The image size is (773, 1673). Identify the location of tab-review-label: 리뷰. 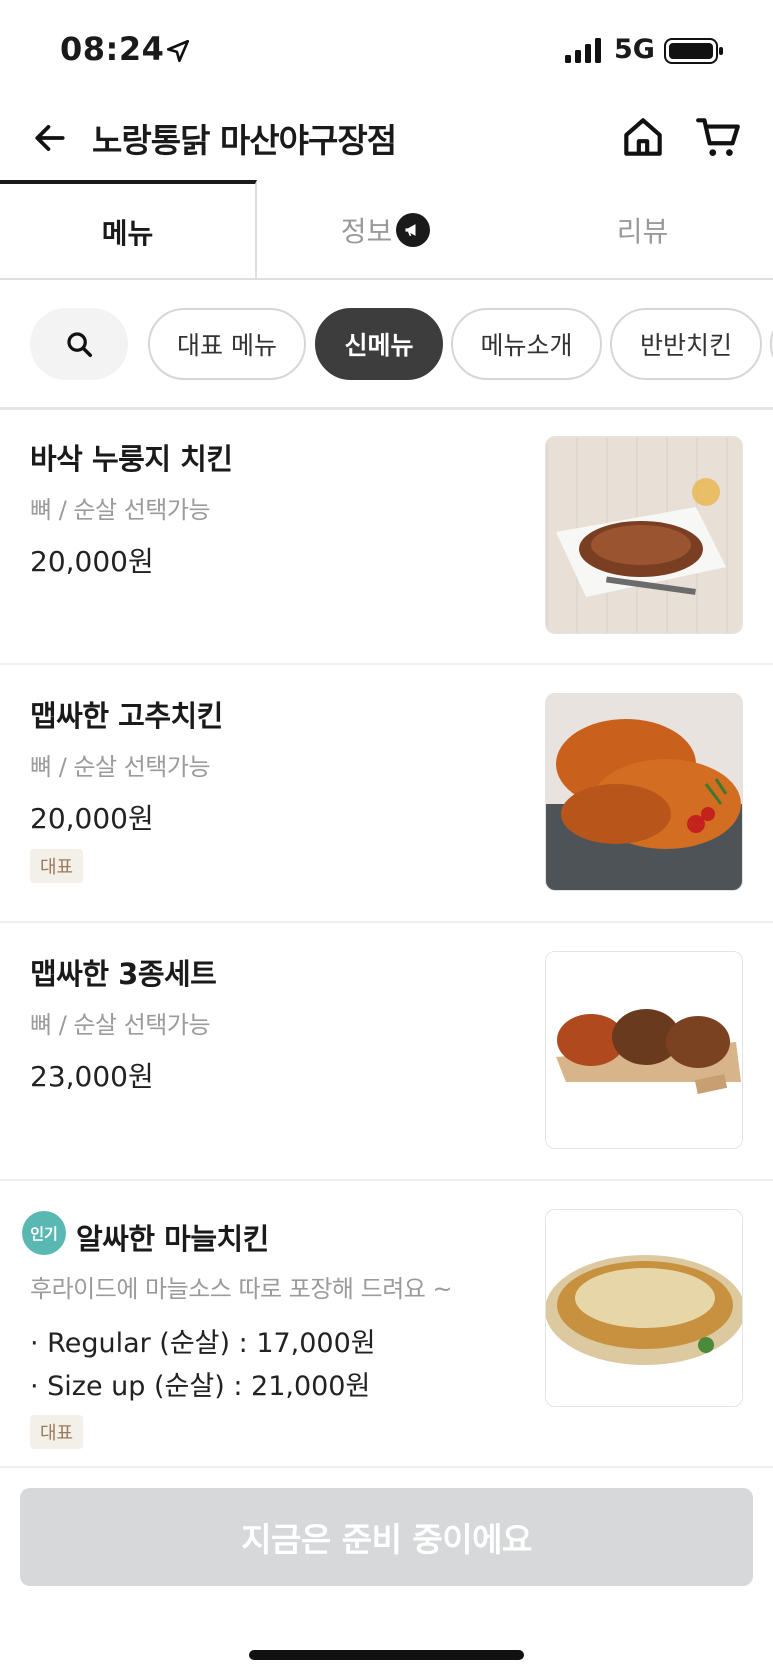
(642, 231).